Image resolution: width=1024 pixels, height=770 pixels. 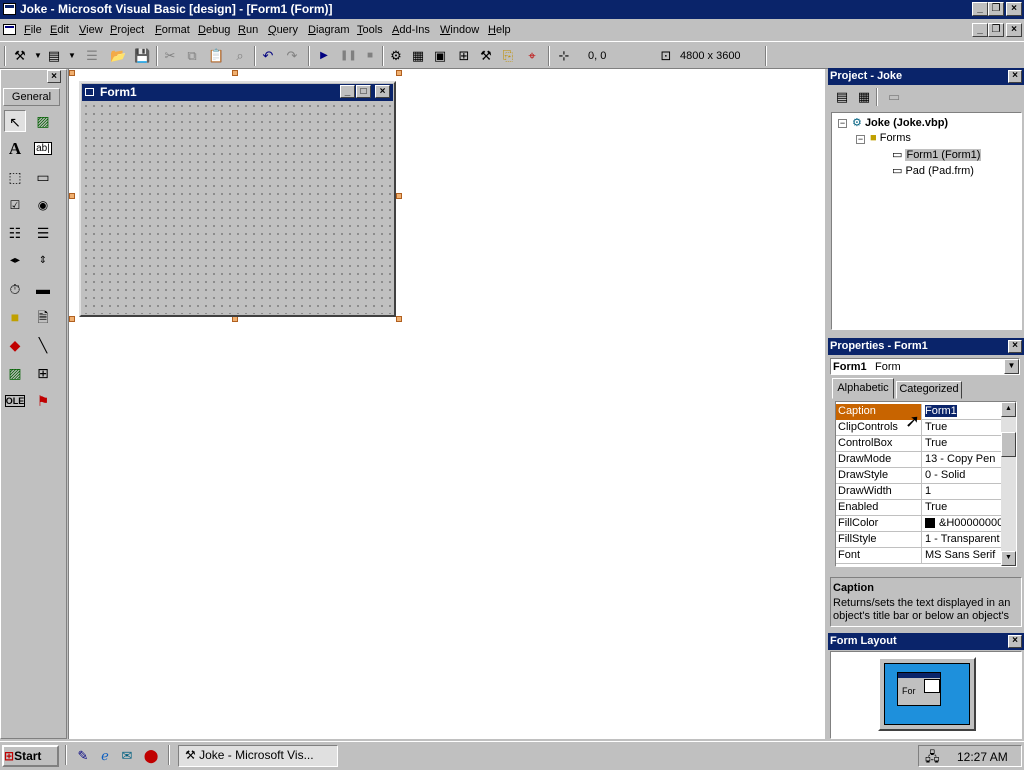 What do you see at coordinates (918, 508) in the screenshot?
I see `property-row: Enabled True` at bounding box center [918, 508].